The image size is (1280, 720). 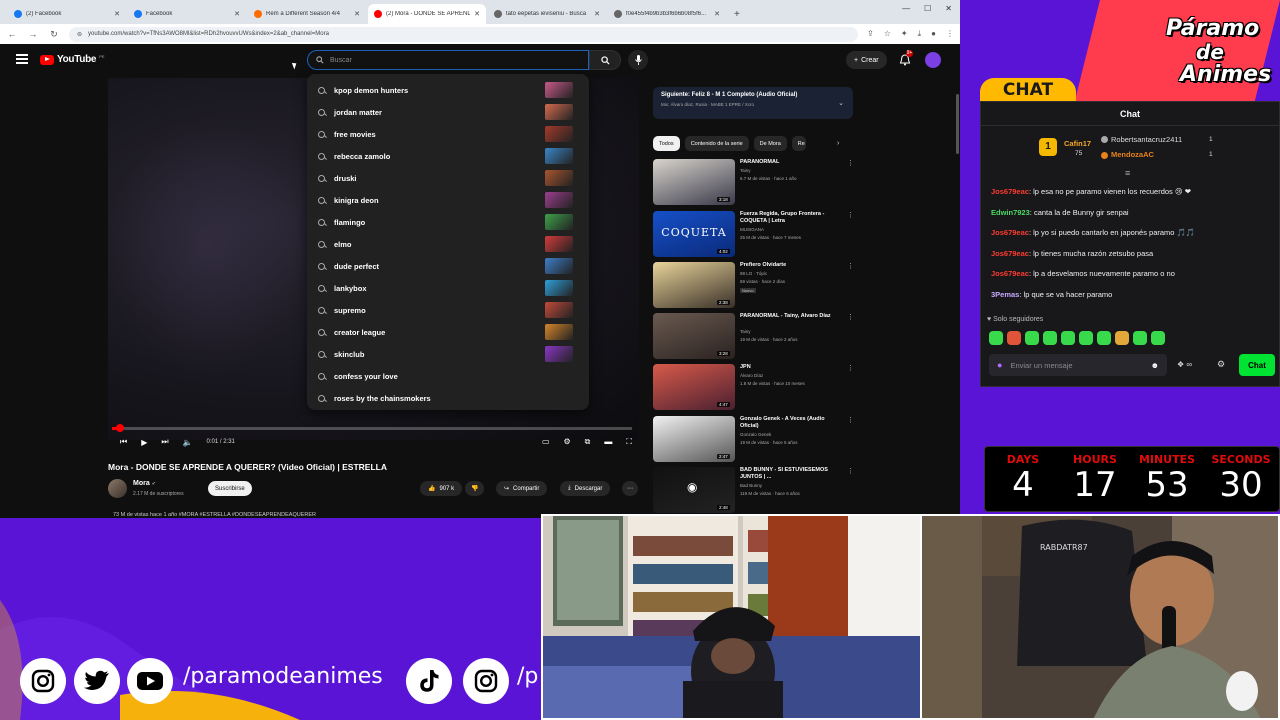 I want to click on leader-name: Robertsantacruz2411, so click(x=1146, y=139).